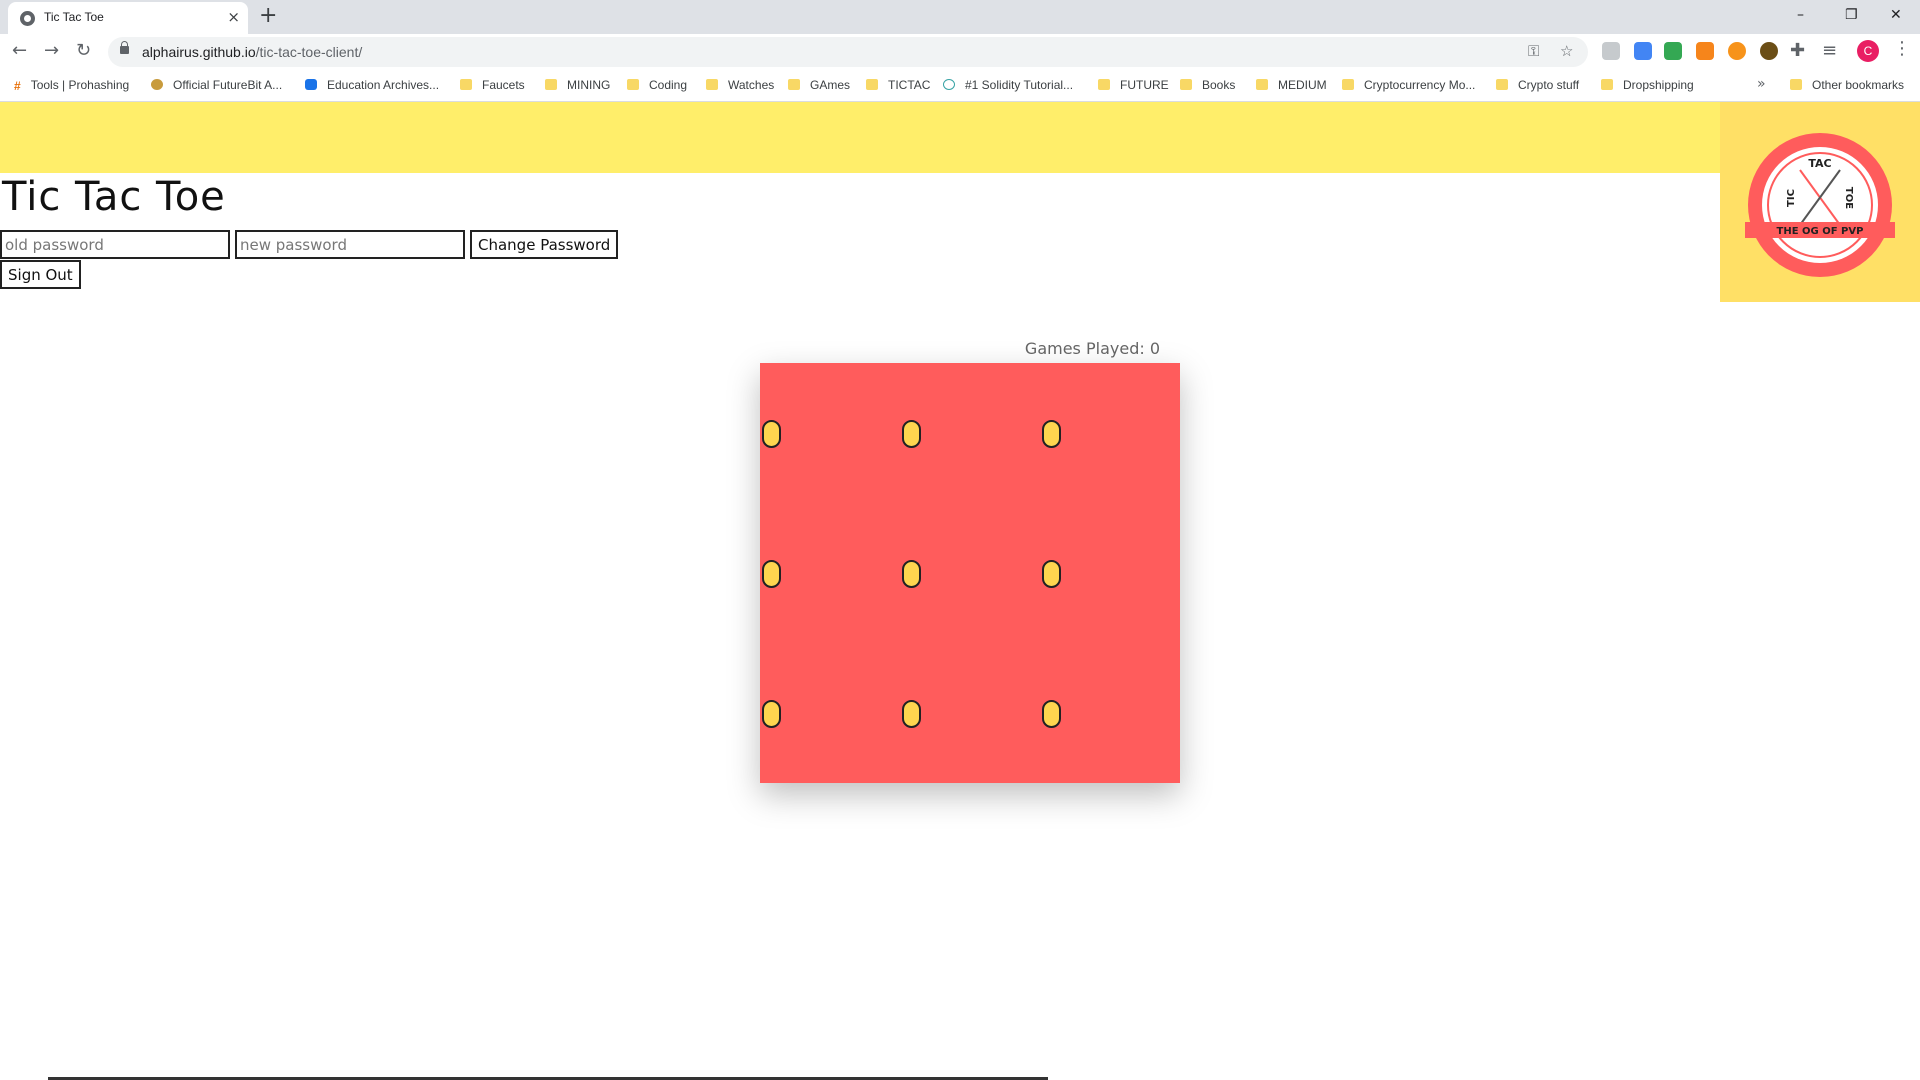 This screenshot has width=1920, height=1080. I want to click on bookmarks-overflow-icon: », so click(1761, 84).